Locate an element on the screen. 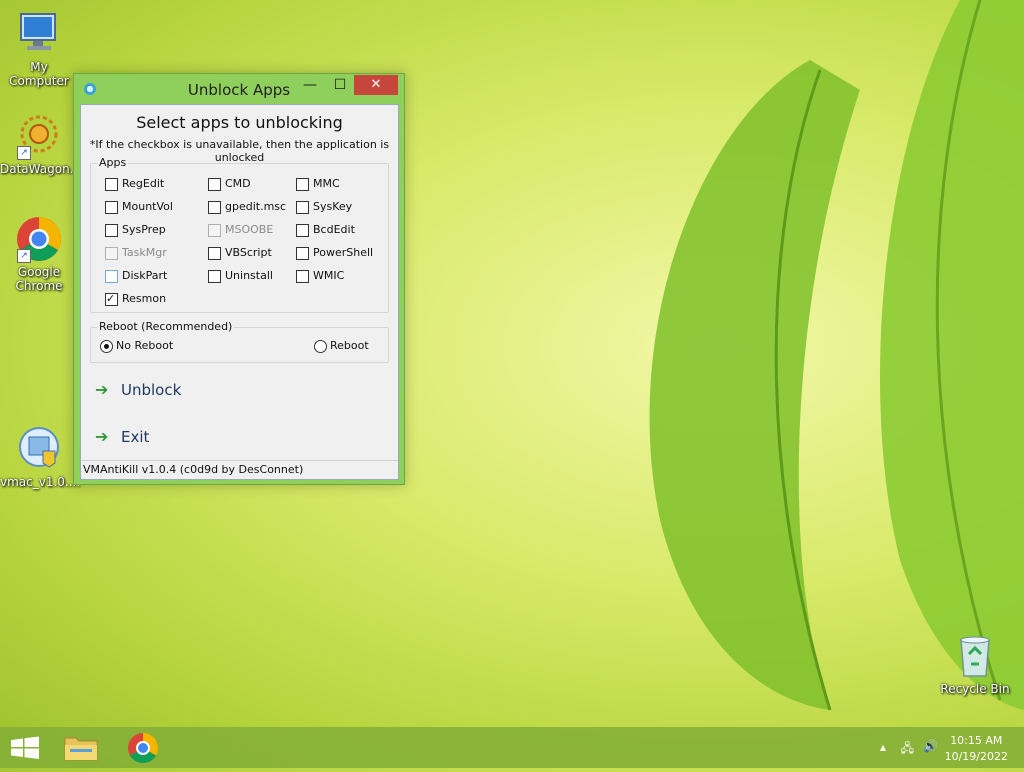  taskbar-chrome is located at coordinates (143, 747).